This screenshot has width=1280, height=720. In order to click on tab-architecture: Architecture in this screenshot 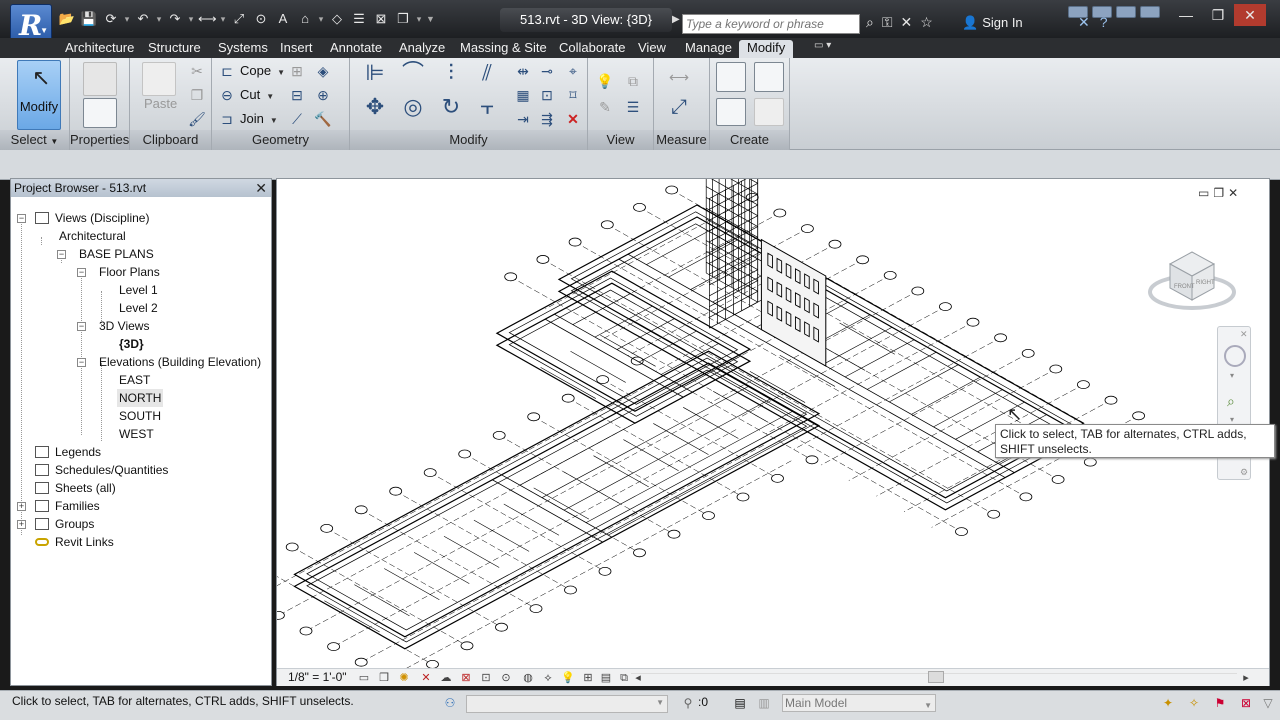, I will do `click(99, 49)`.